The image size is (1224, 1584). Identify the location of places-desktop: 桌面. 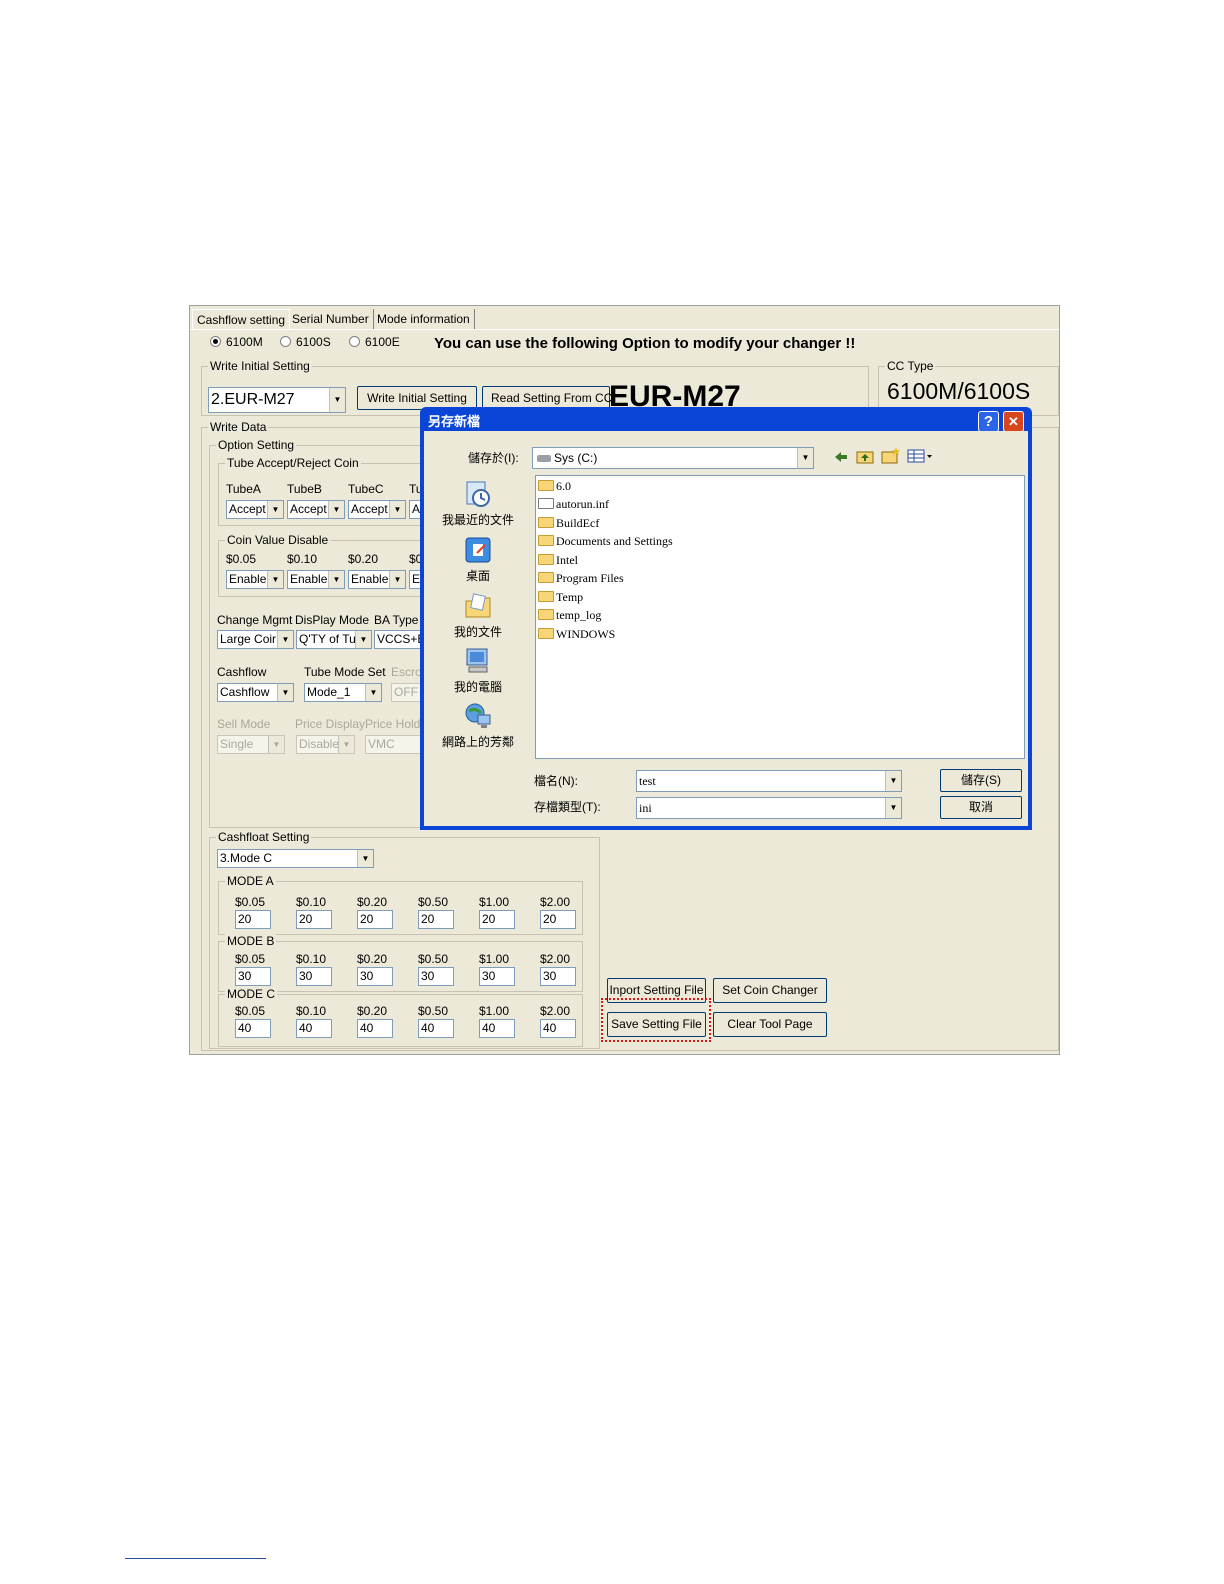
(478, 559).